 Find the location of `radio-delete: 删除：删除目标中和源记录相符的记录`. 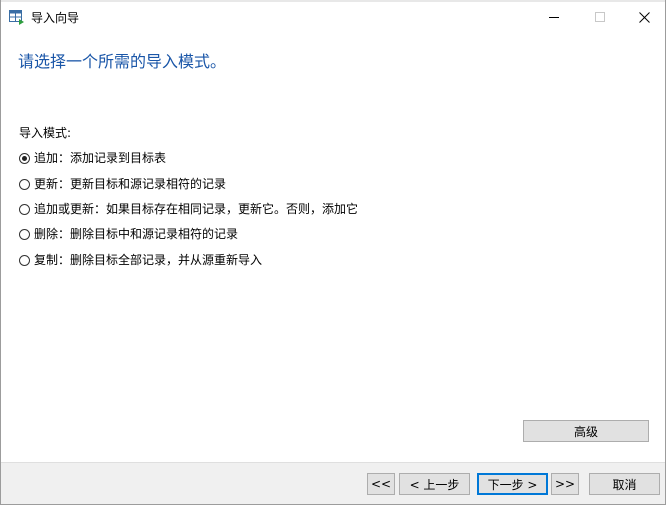

radio-delete: 删除：删除目标中和源记录相符的记录 is located at coordinates (128, 234).